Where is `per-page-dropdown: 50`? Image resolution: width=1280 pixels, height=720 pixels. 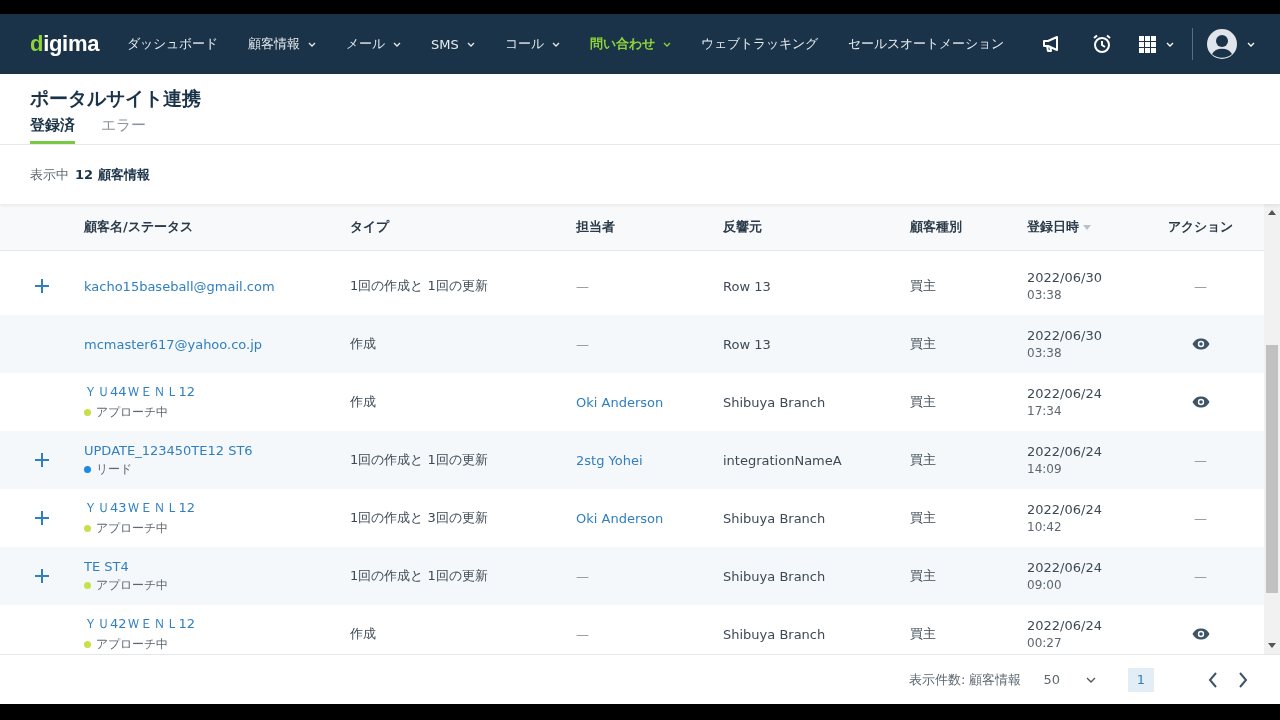 per-page-dropdown: 50 is located at coordinates (1069, 679).